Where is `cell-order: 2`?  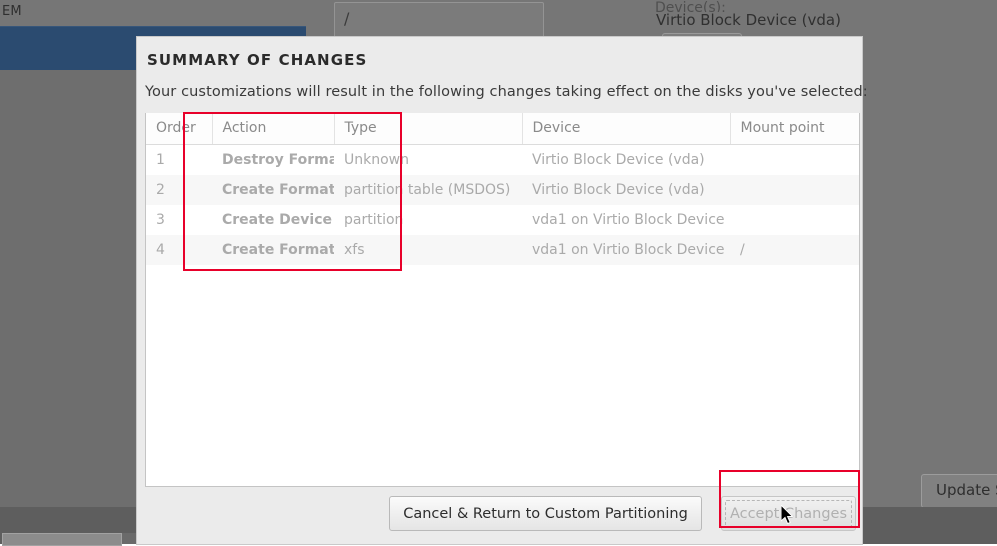
cell-order: 2 is located at coordinates (179, 190).